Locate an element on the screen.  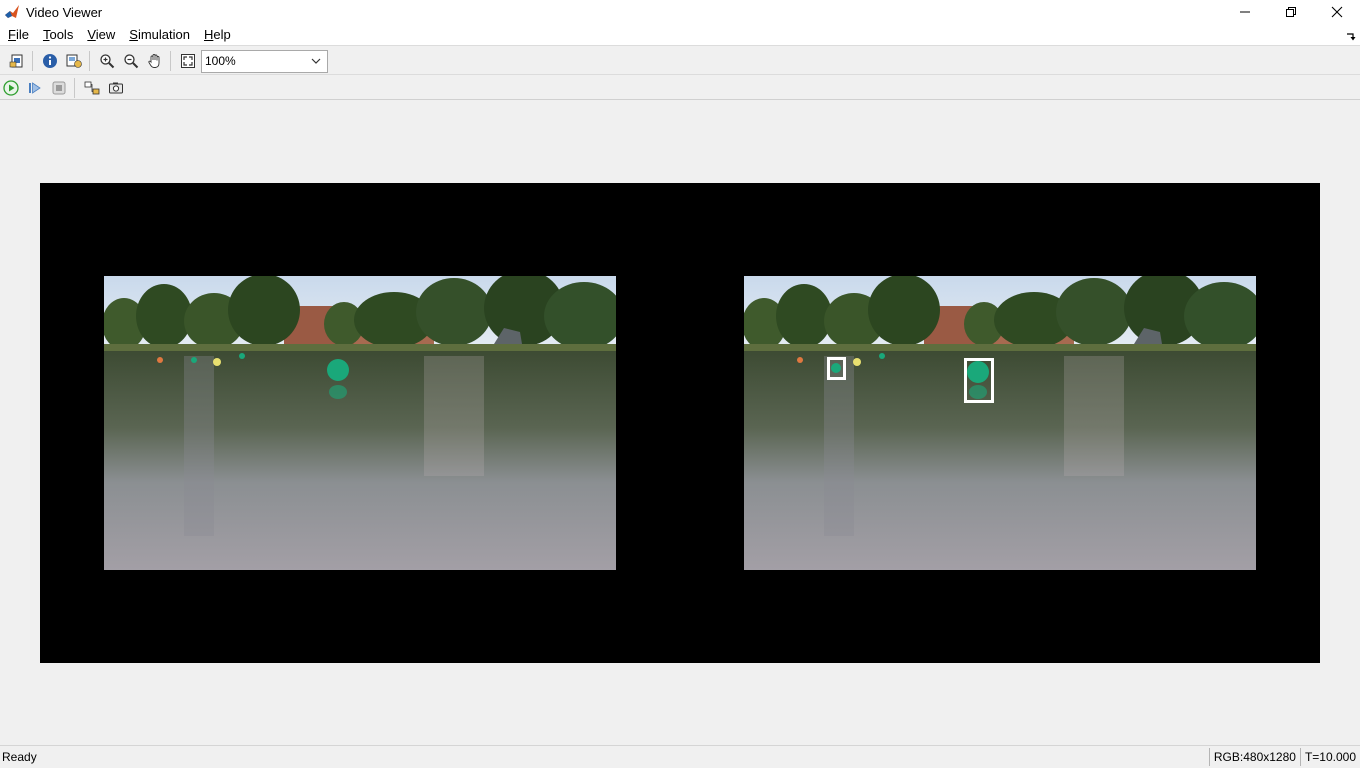
zoom-out-button is located at coordinates (131, 61).